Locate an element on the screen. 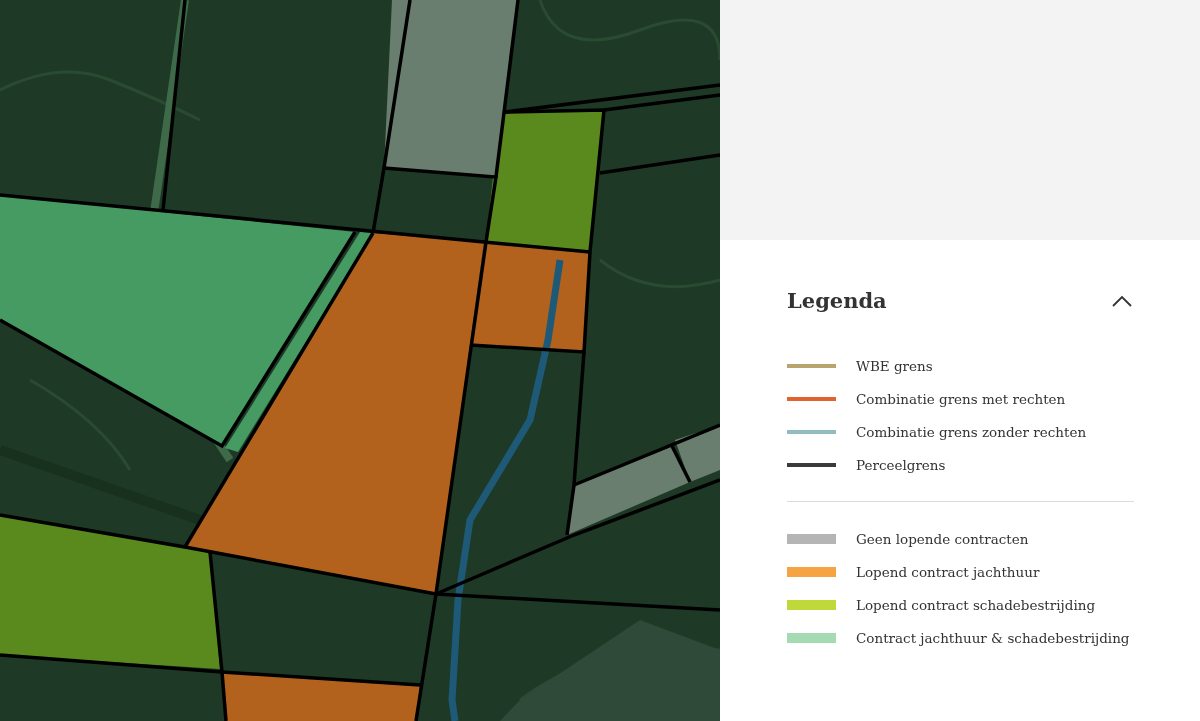  chevron-up-icon is located at coordinates (1122, 300).